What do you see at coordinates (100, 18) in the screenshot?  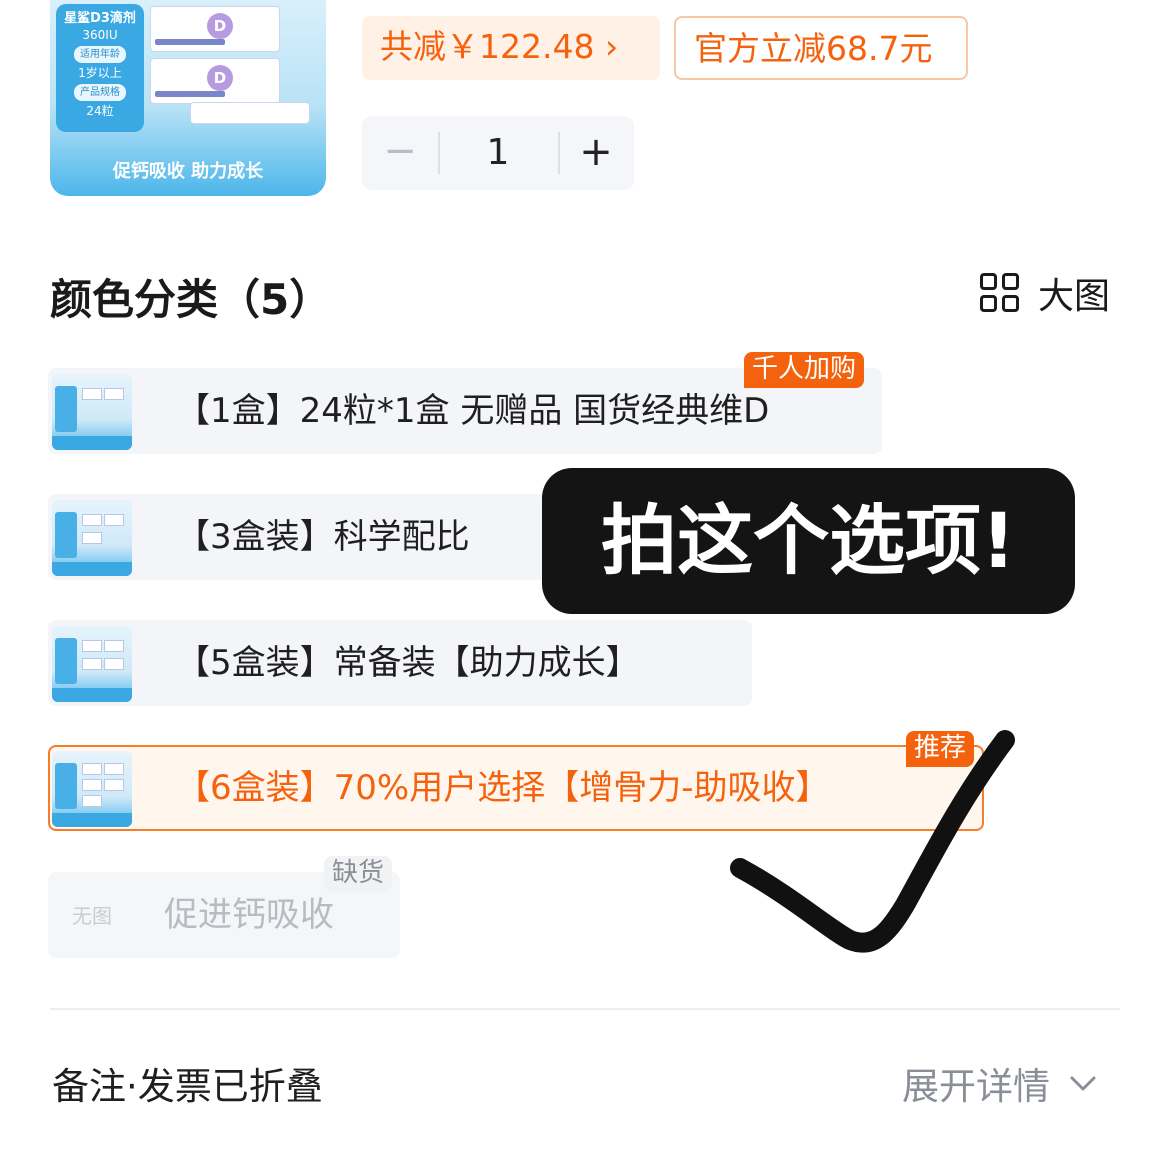 I see `thumb-brand: 星鲨D3滴剂` at bounding box center [100, 18].